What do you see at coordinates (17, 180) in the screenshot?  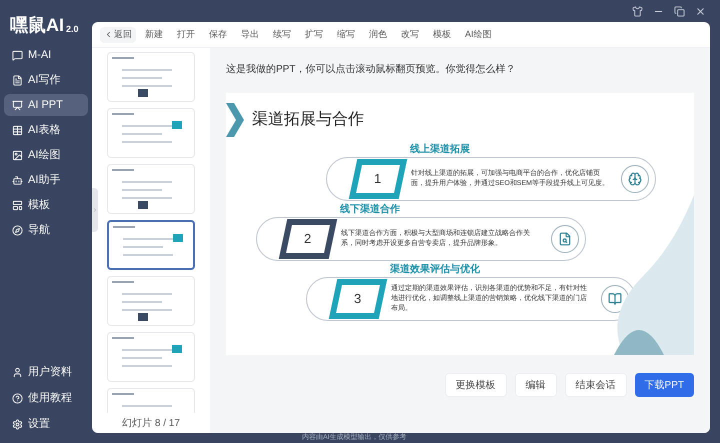 I see `robot-icon` at bounding box center [17, 180].